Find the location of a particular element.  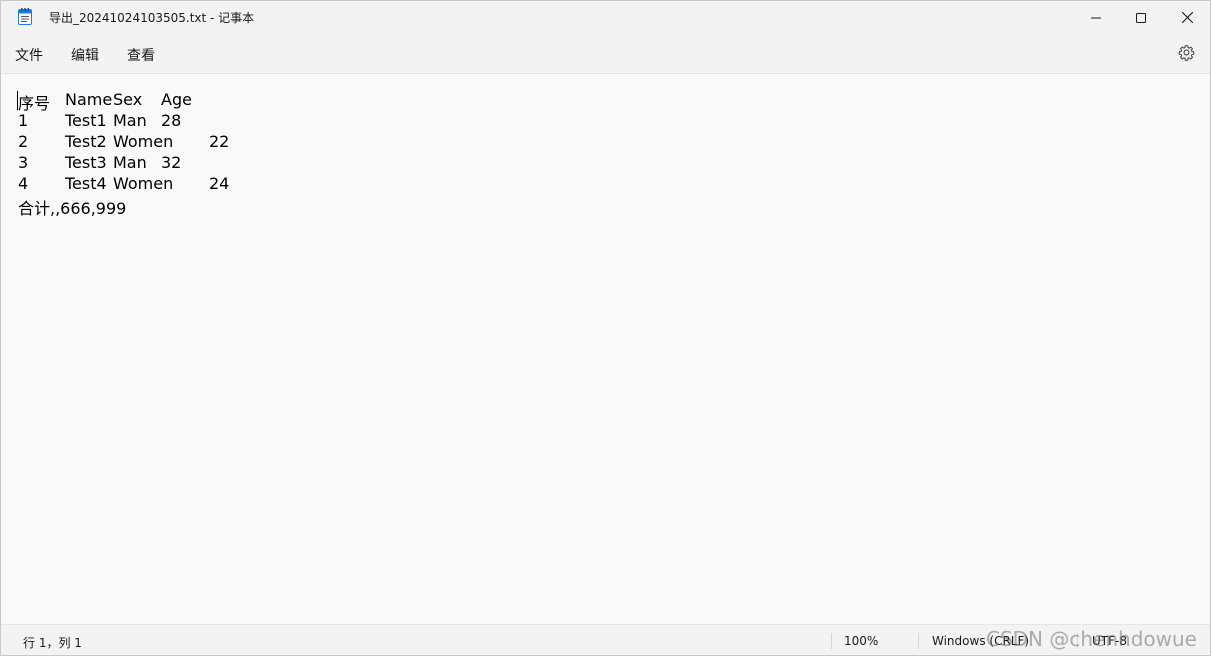

minimize-button is located at coordinates (1096, 17).